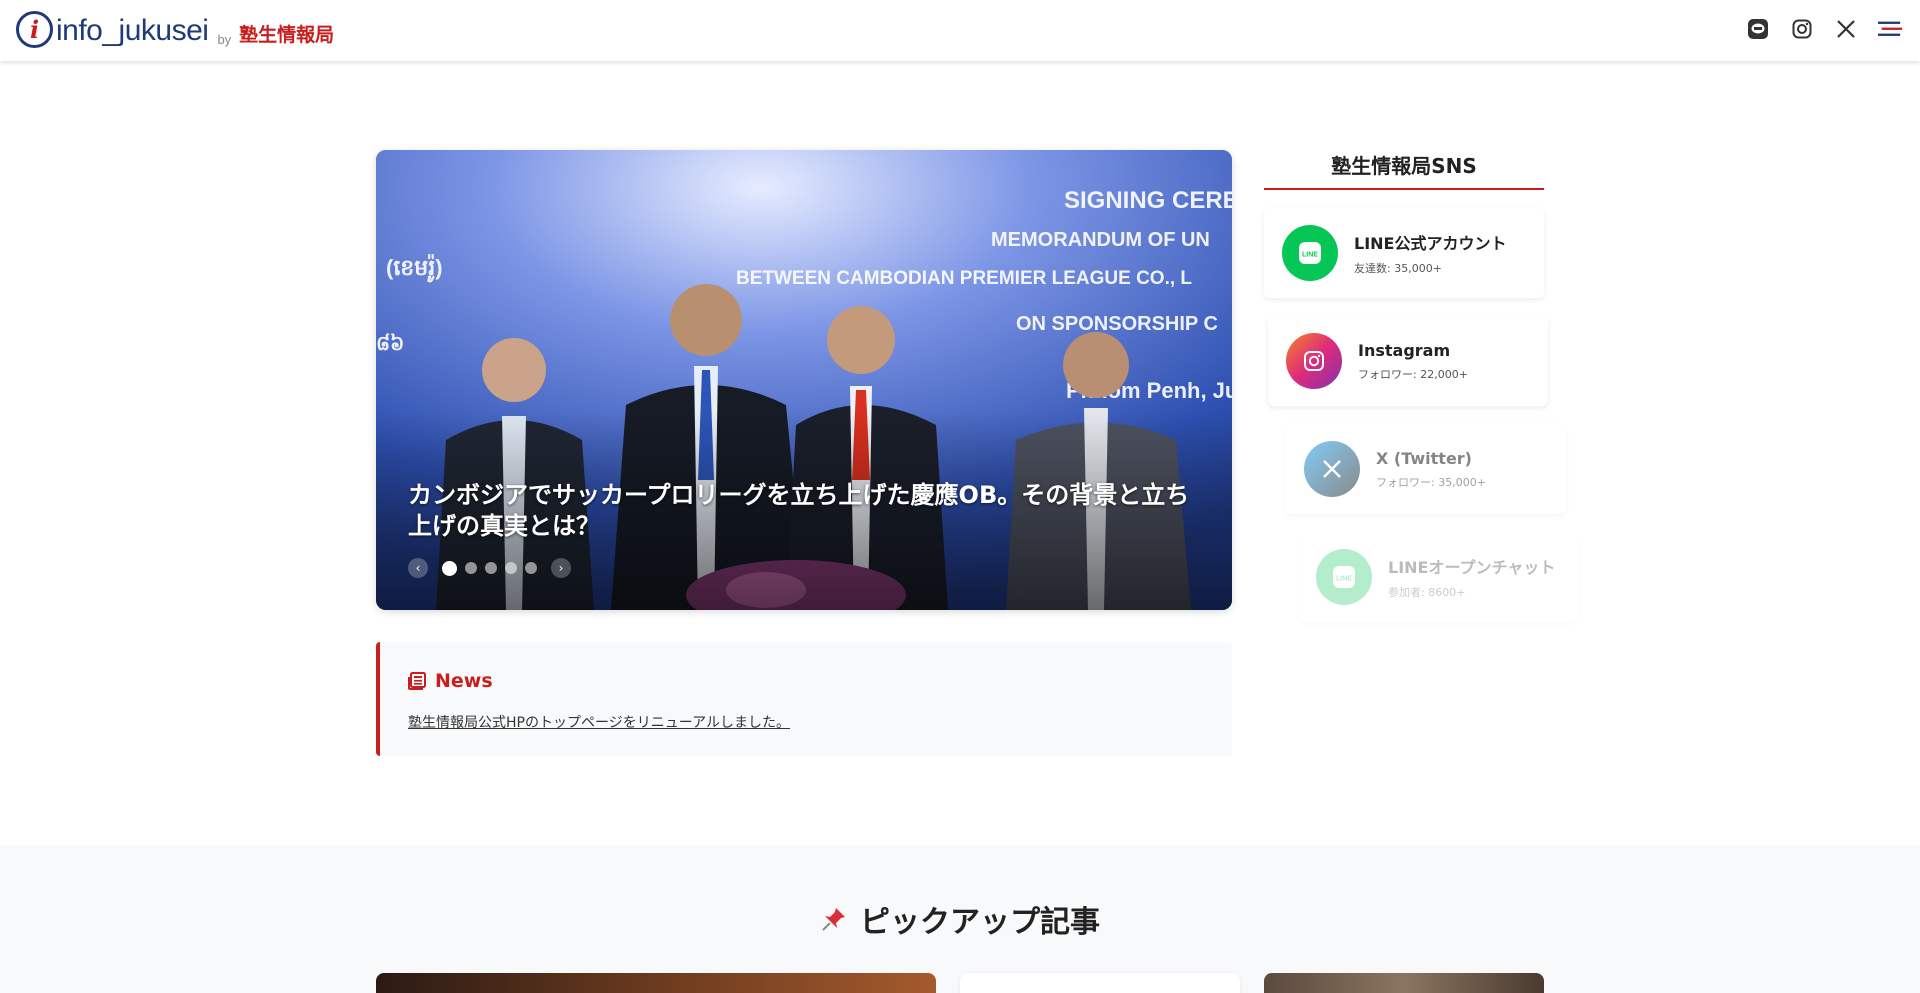 The height and width of the screenshot is (993, 1920). Describe the element at coordinates (1824, 29) in the screenshot. I see `header-icons` at that location.